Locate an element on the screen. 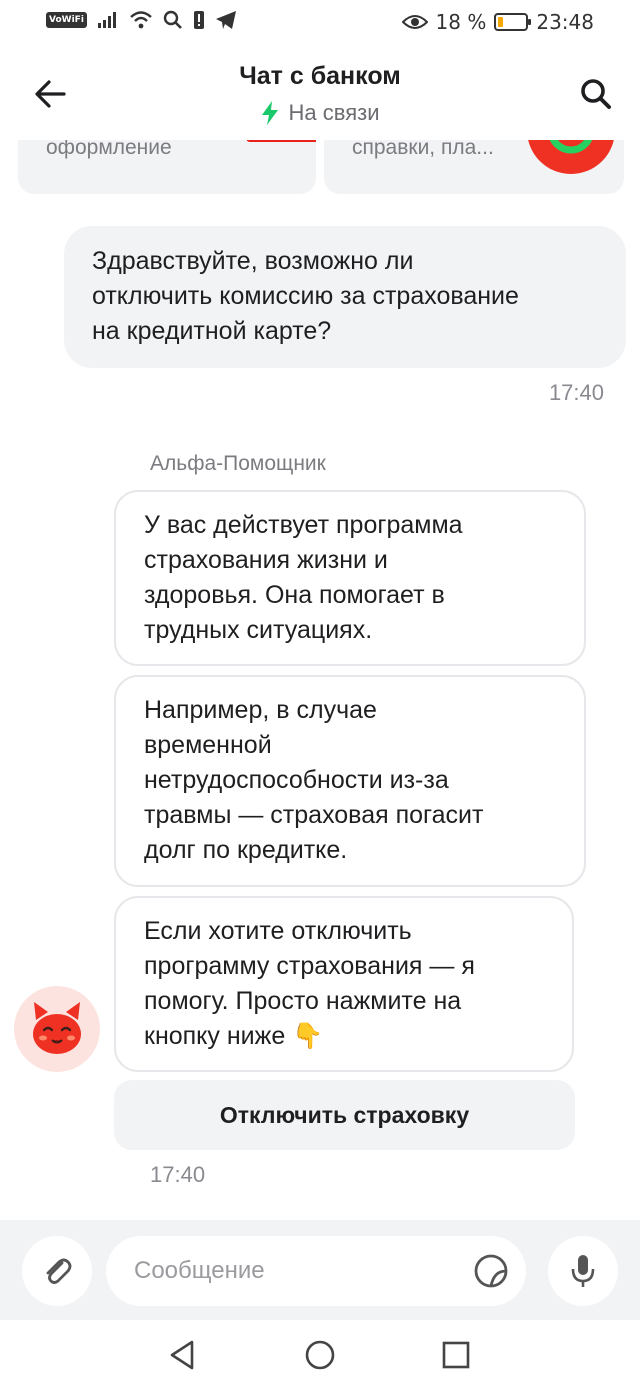  wifi-icon is located at coordinates (141, 20).